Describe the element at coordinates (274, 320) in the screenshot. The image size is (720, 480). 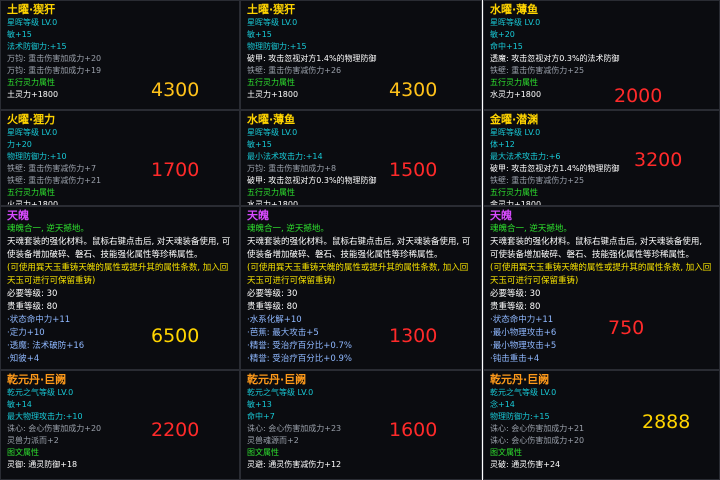
I see `item-attribute-line: ·水系化解+10` at that location.